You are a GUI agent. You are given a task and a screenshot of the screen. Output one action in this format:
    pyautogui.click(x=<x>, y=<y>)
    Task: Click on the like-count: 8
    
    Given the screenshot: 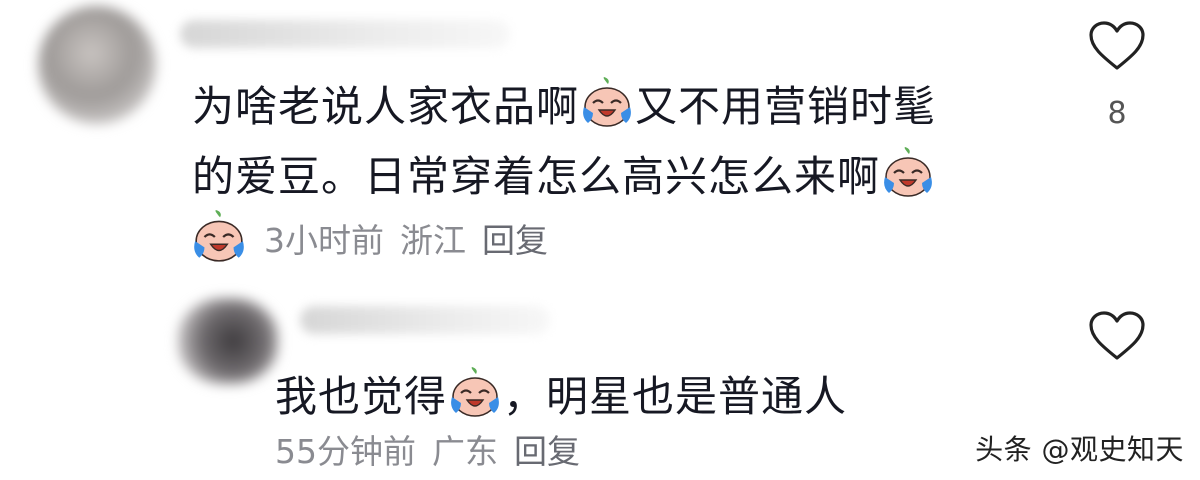 What is the action you would take?
    pyautogui.click(x=1117, y=113)
    